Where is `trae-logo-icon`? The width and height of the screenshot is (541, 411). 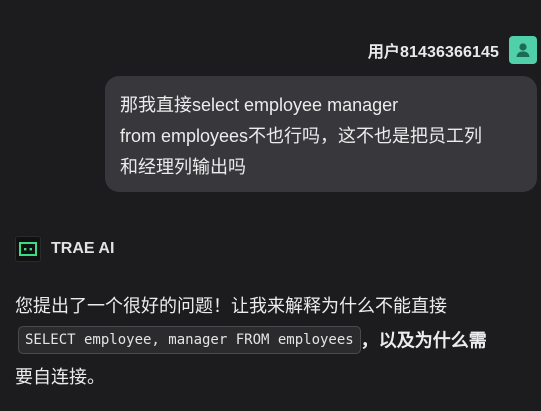 trae-logo-icon is located at coordinates (28, 249).